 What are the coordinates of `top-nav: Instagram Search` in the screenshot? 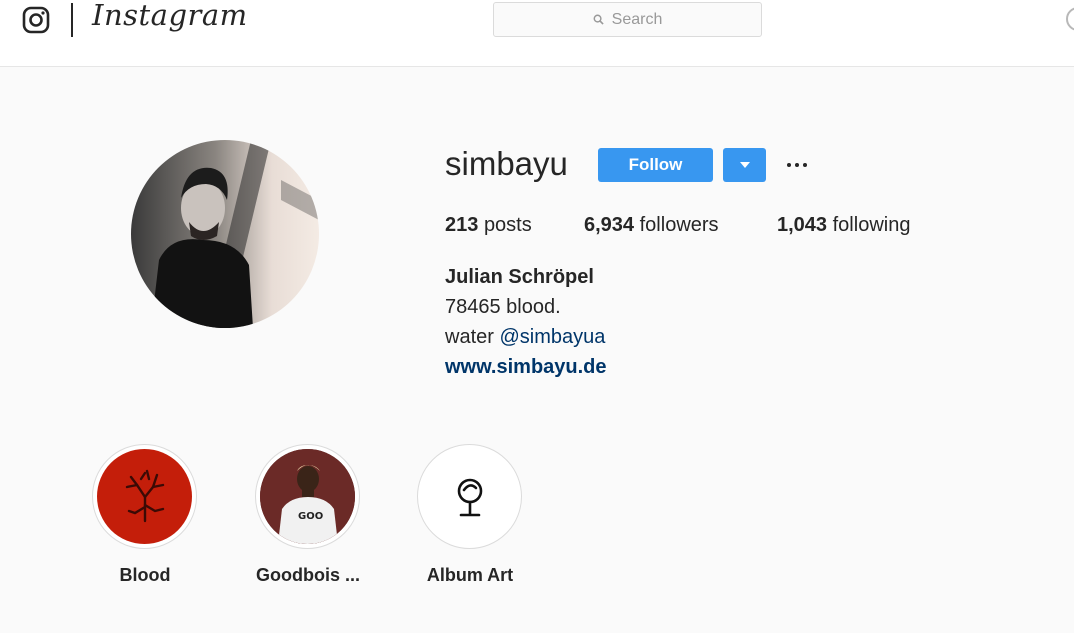 It's located at (537, 33).